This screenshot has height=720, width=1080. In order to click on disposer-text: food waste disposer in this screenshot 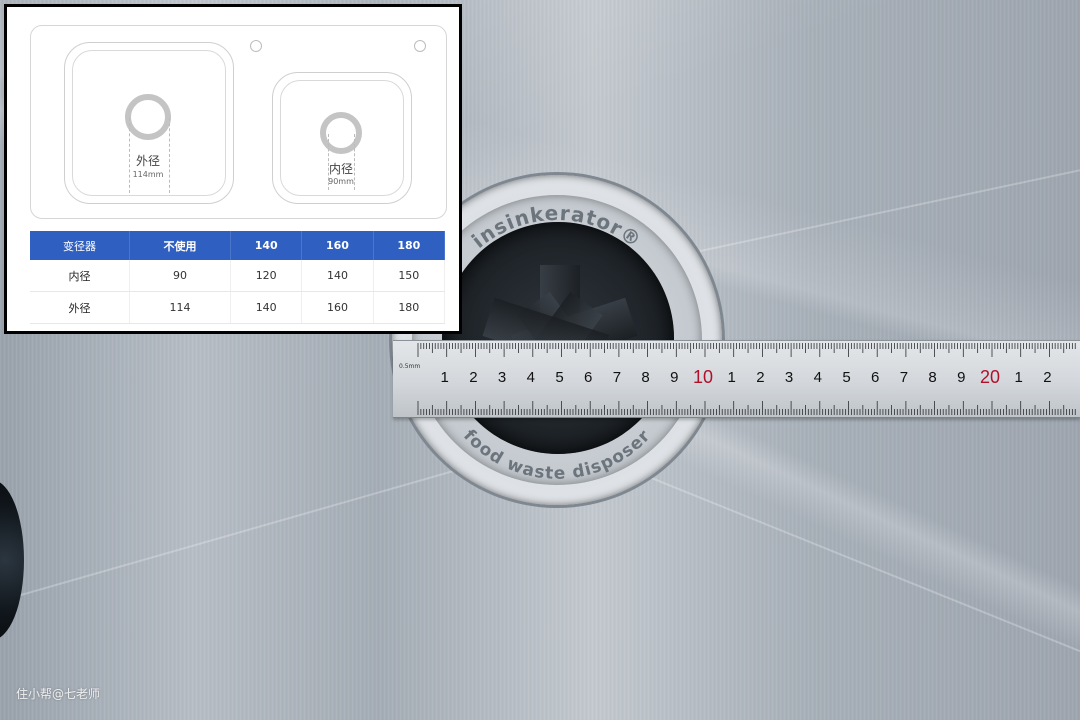, I will do `click(556, 455)`.